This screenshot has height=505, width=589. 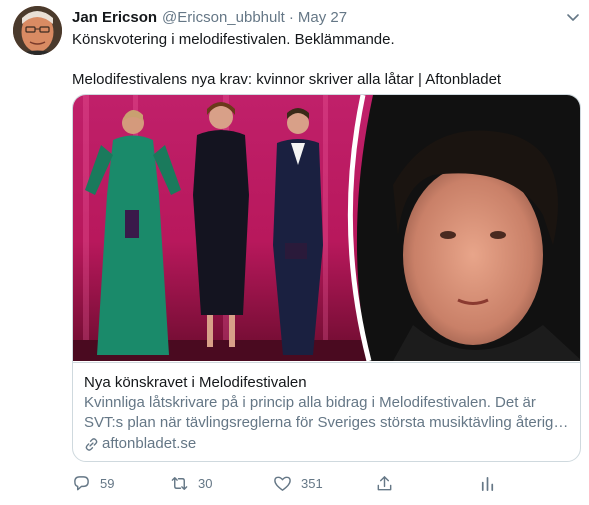 I want to click on like-count: 351, so click(x=312, y=483).